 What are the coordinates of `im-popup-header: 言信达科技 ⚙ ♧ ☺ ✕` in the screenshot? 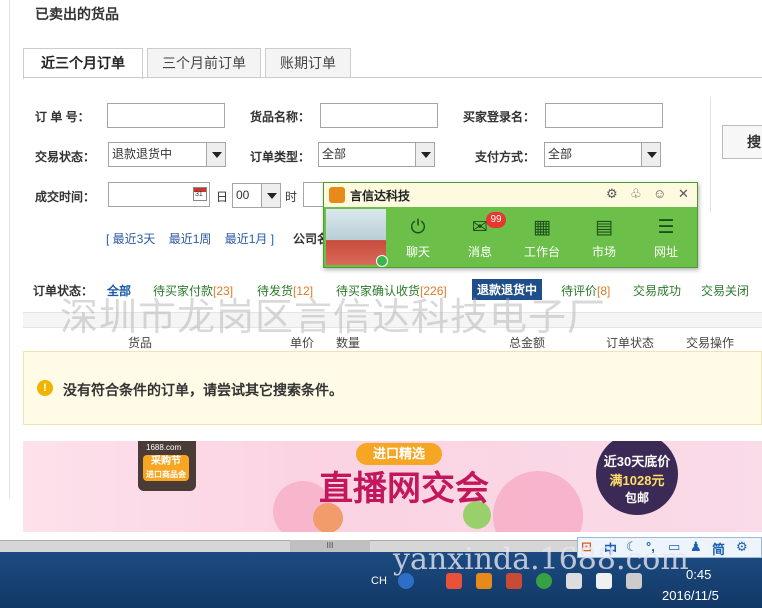 It's located at (510, 195).